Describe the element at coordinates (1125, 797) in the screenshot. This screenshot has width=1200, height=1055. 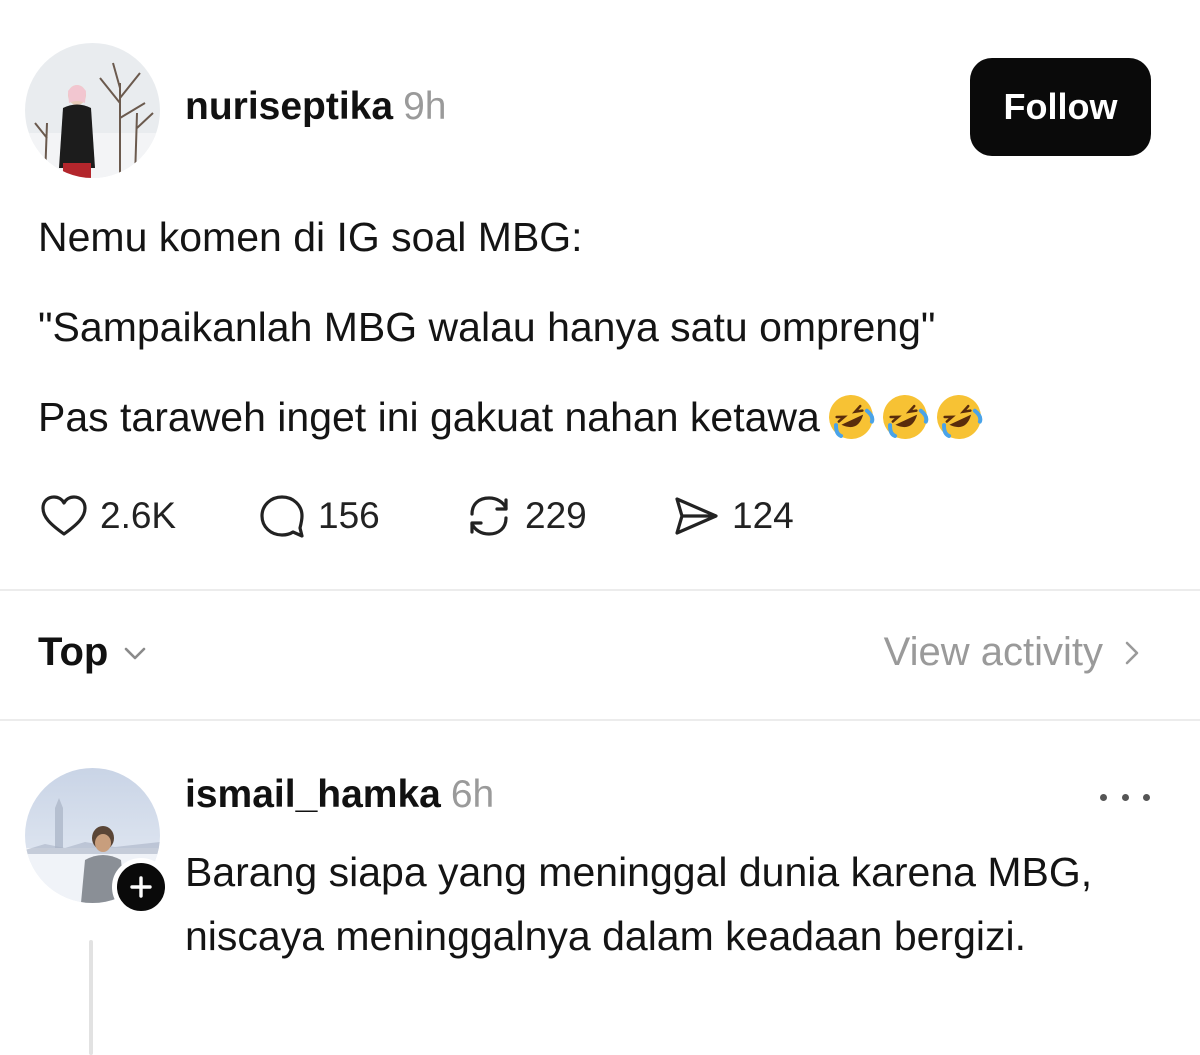
I see `more-horizontal-icon` at that location.